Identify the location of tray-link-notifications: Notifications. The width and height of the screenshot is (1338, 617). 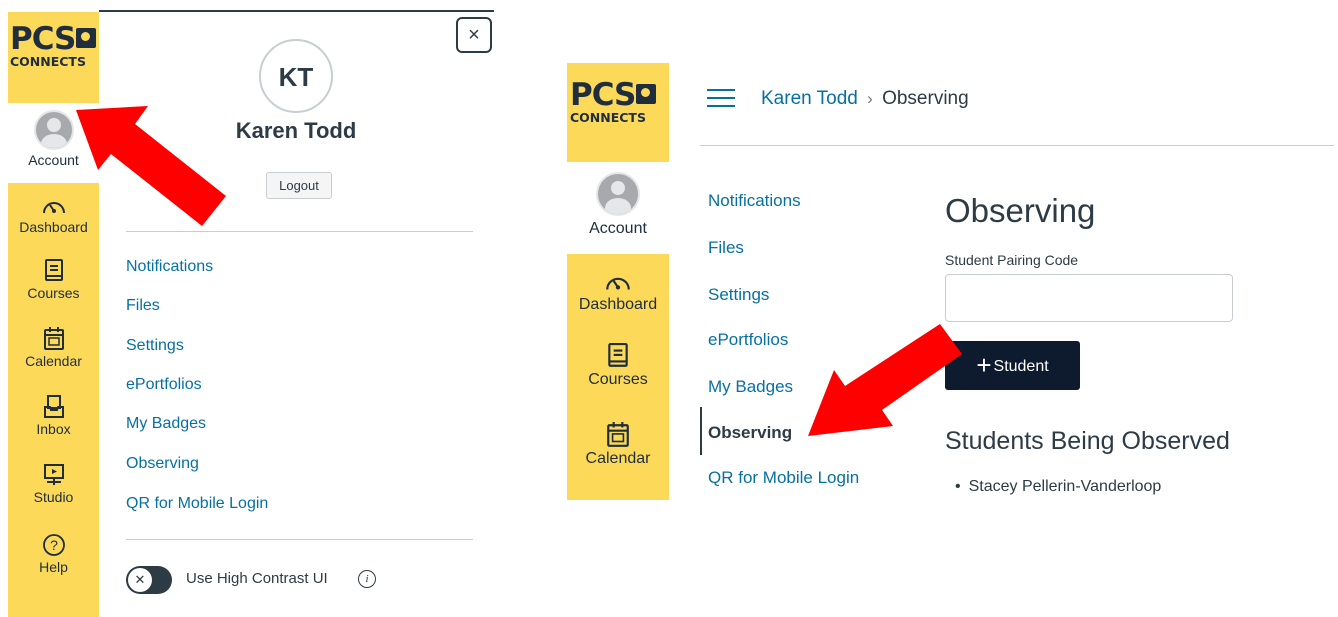
(169, 267).